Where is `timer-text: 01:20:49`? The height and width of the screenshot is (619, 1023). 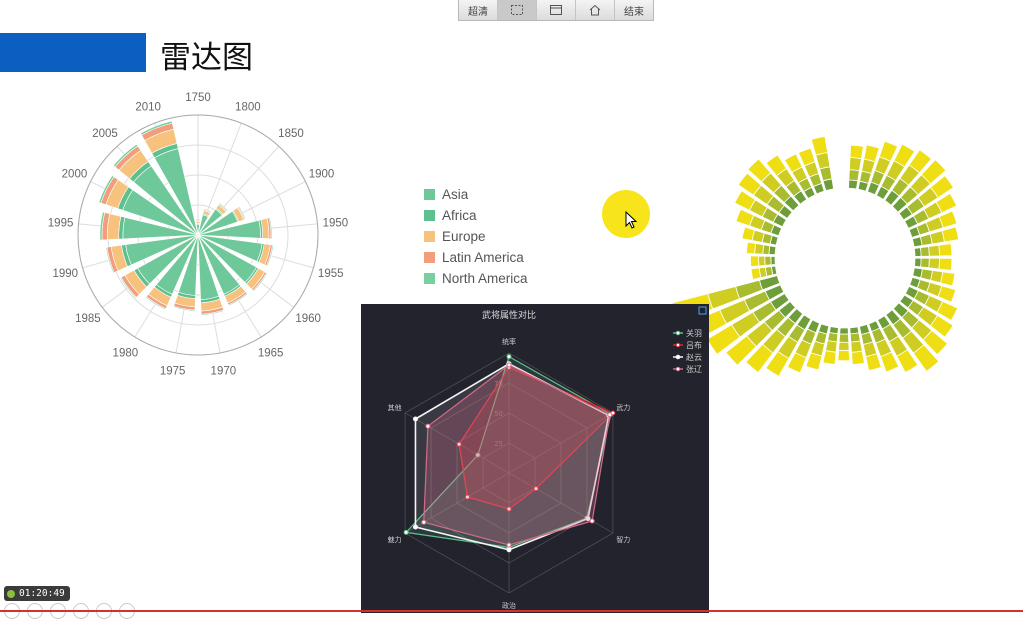
timer-text: 01:20:49 is located at coordinates (42, 593).